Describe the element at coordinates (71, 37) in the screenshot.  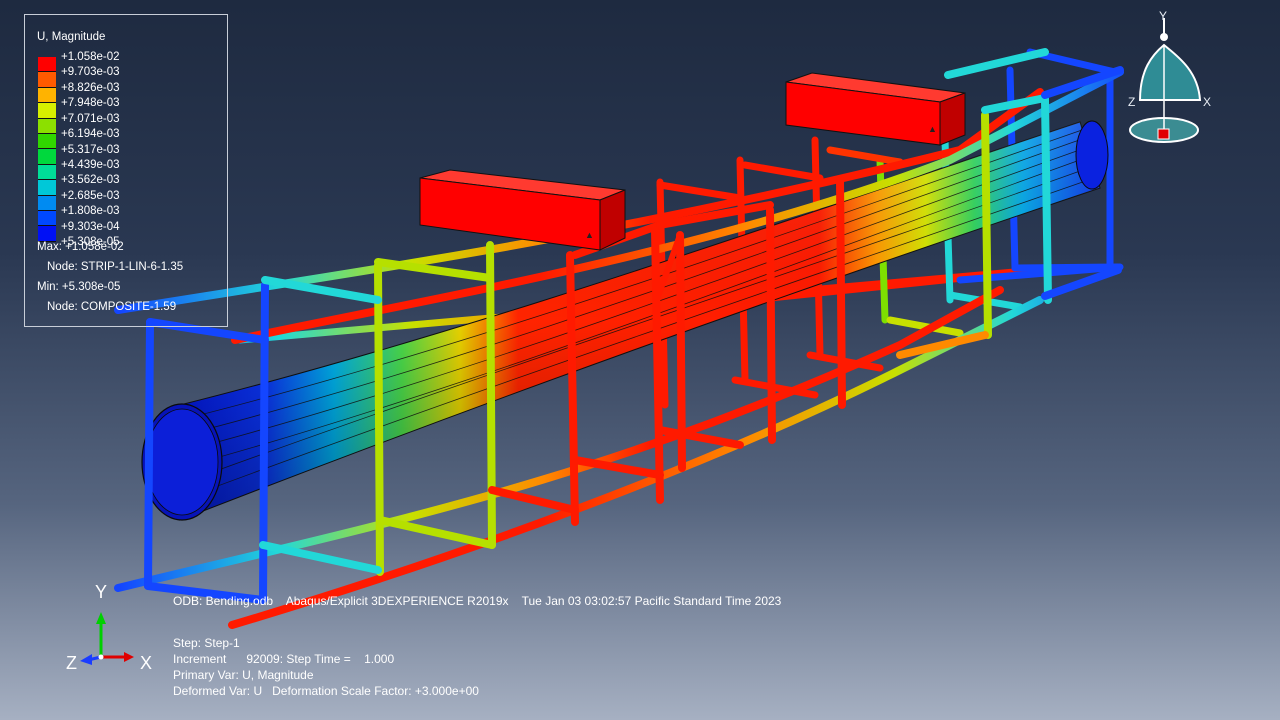
I see `legend-title: U, Magnitude` at that location.